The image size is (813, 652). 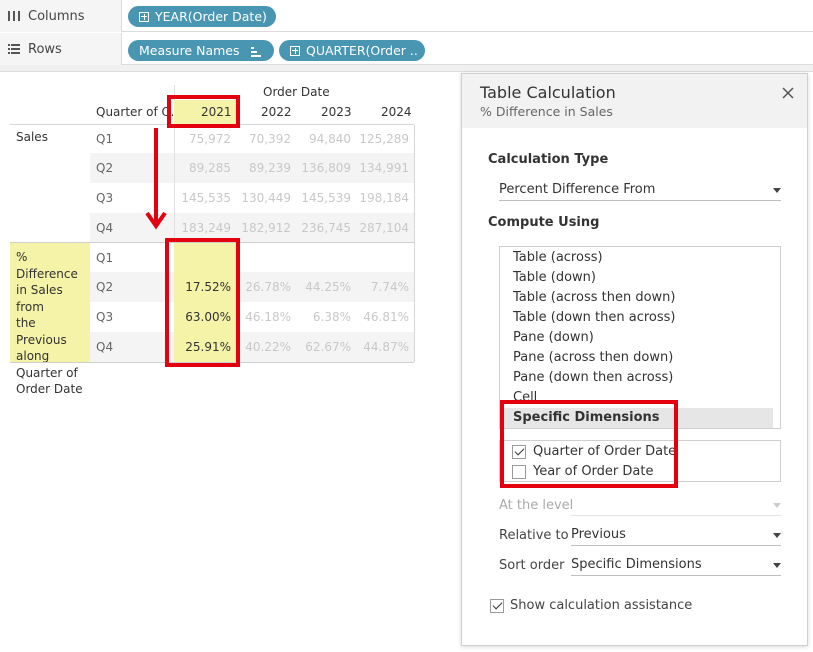 What do you see at coordinates (406, 68) in the screenshot?
I see `shelf-divider` at bounding box center [406, 68].